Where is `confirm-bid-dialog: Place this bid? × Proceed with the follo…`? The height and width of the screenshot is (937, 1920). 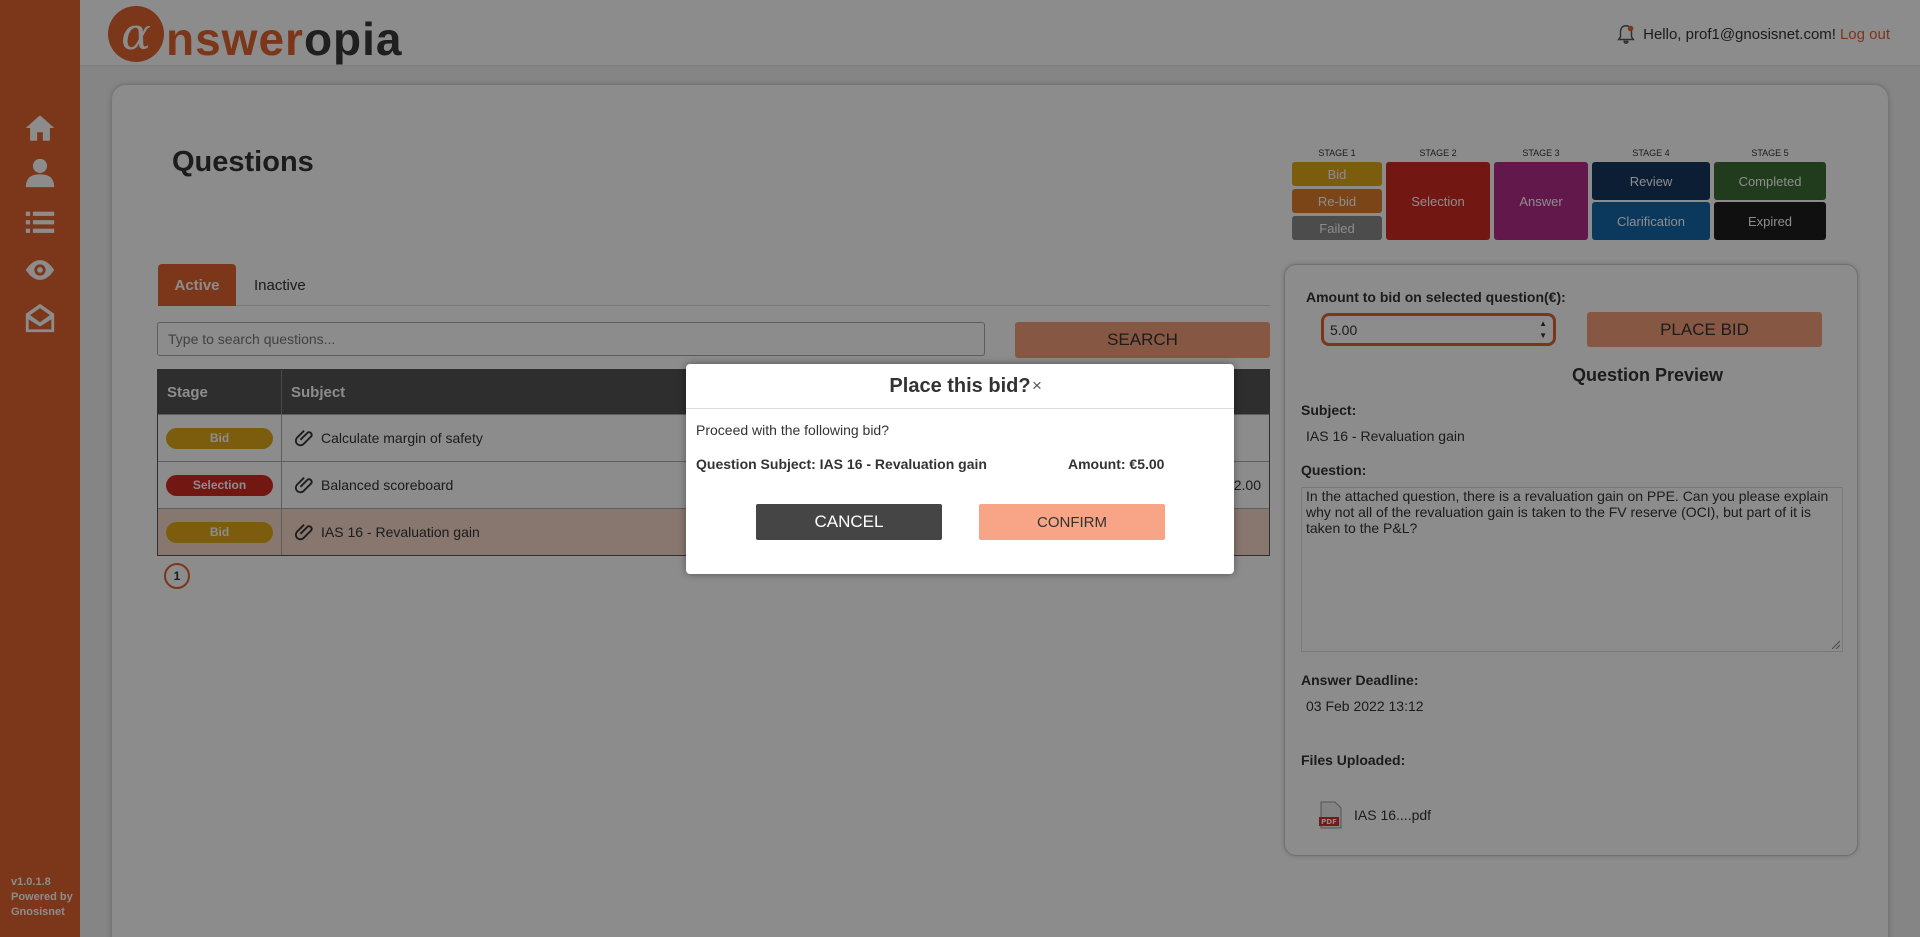
confirm-bid-dialog: Place this bid? × Proceed with the follo… is located at coordinates (960, 469).